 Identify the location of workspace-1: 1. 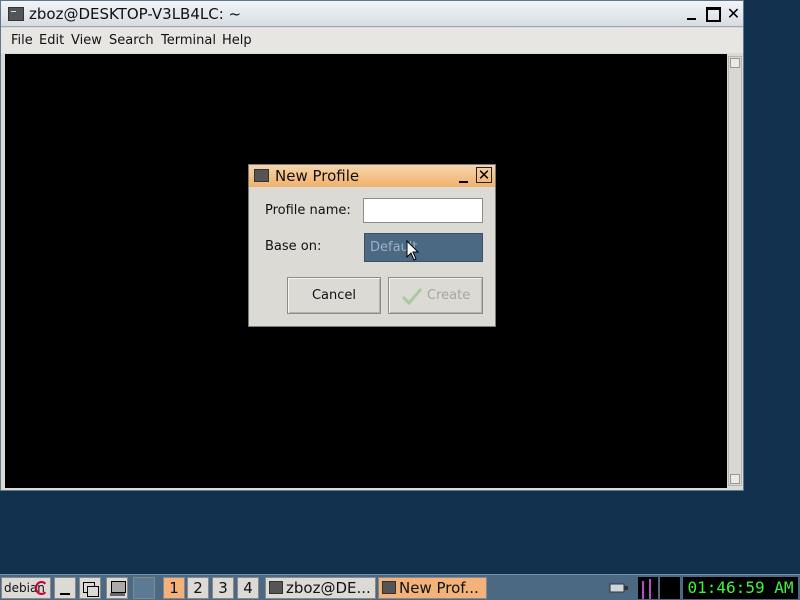
(174, 588).